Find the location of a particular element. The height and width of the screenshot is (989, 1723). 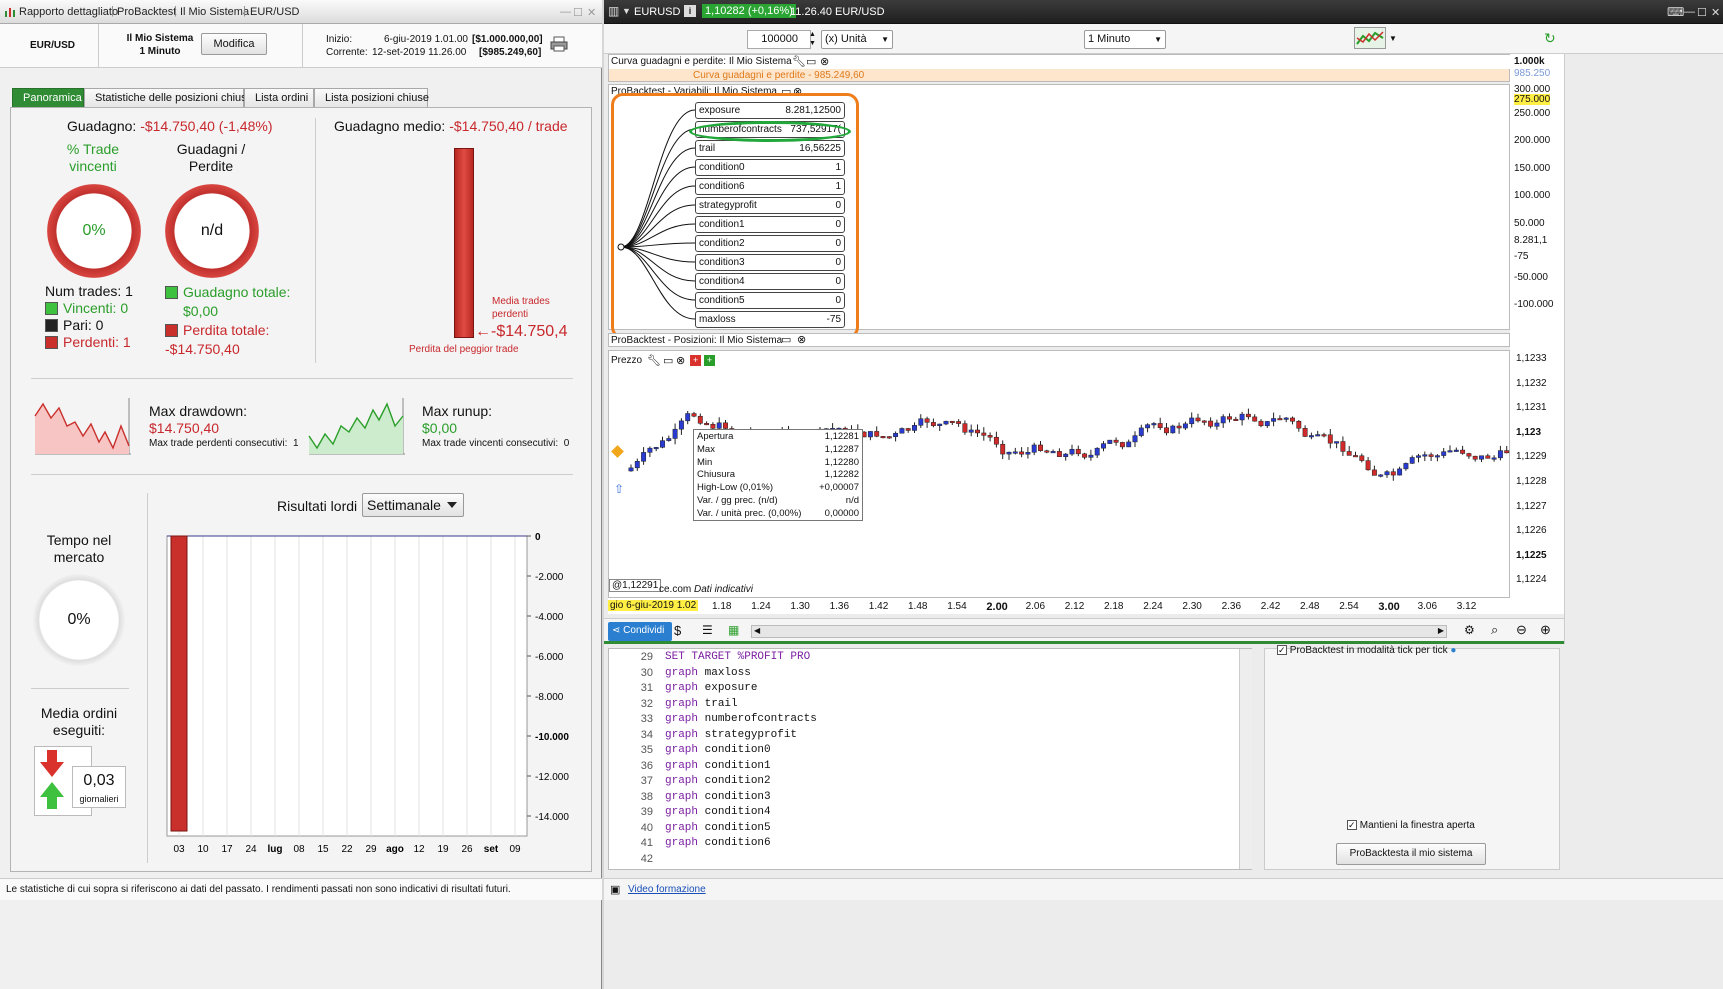

x-tick-label: 10 is located at coordinates (203, 849).